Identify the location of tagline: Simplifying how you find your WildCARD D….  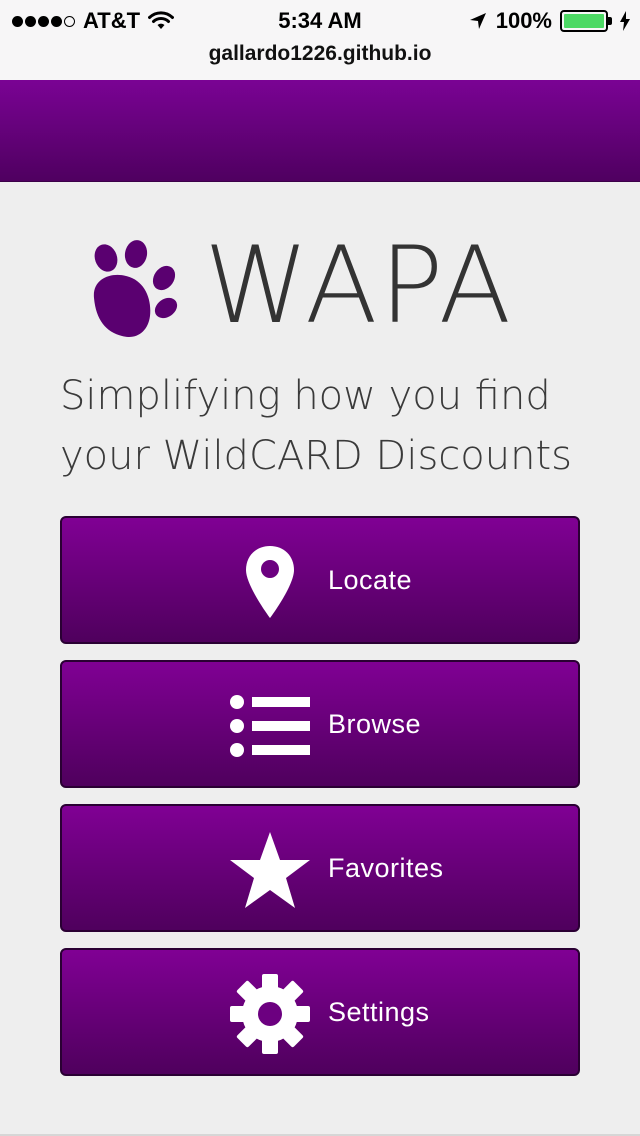
(330, 426).